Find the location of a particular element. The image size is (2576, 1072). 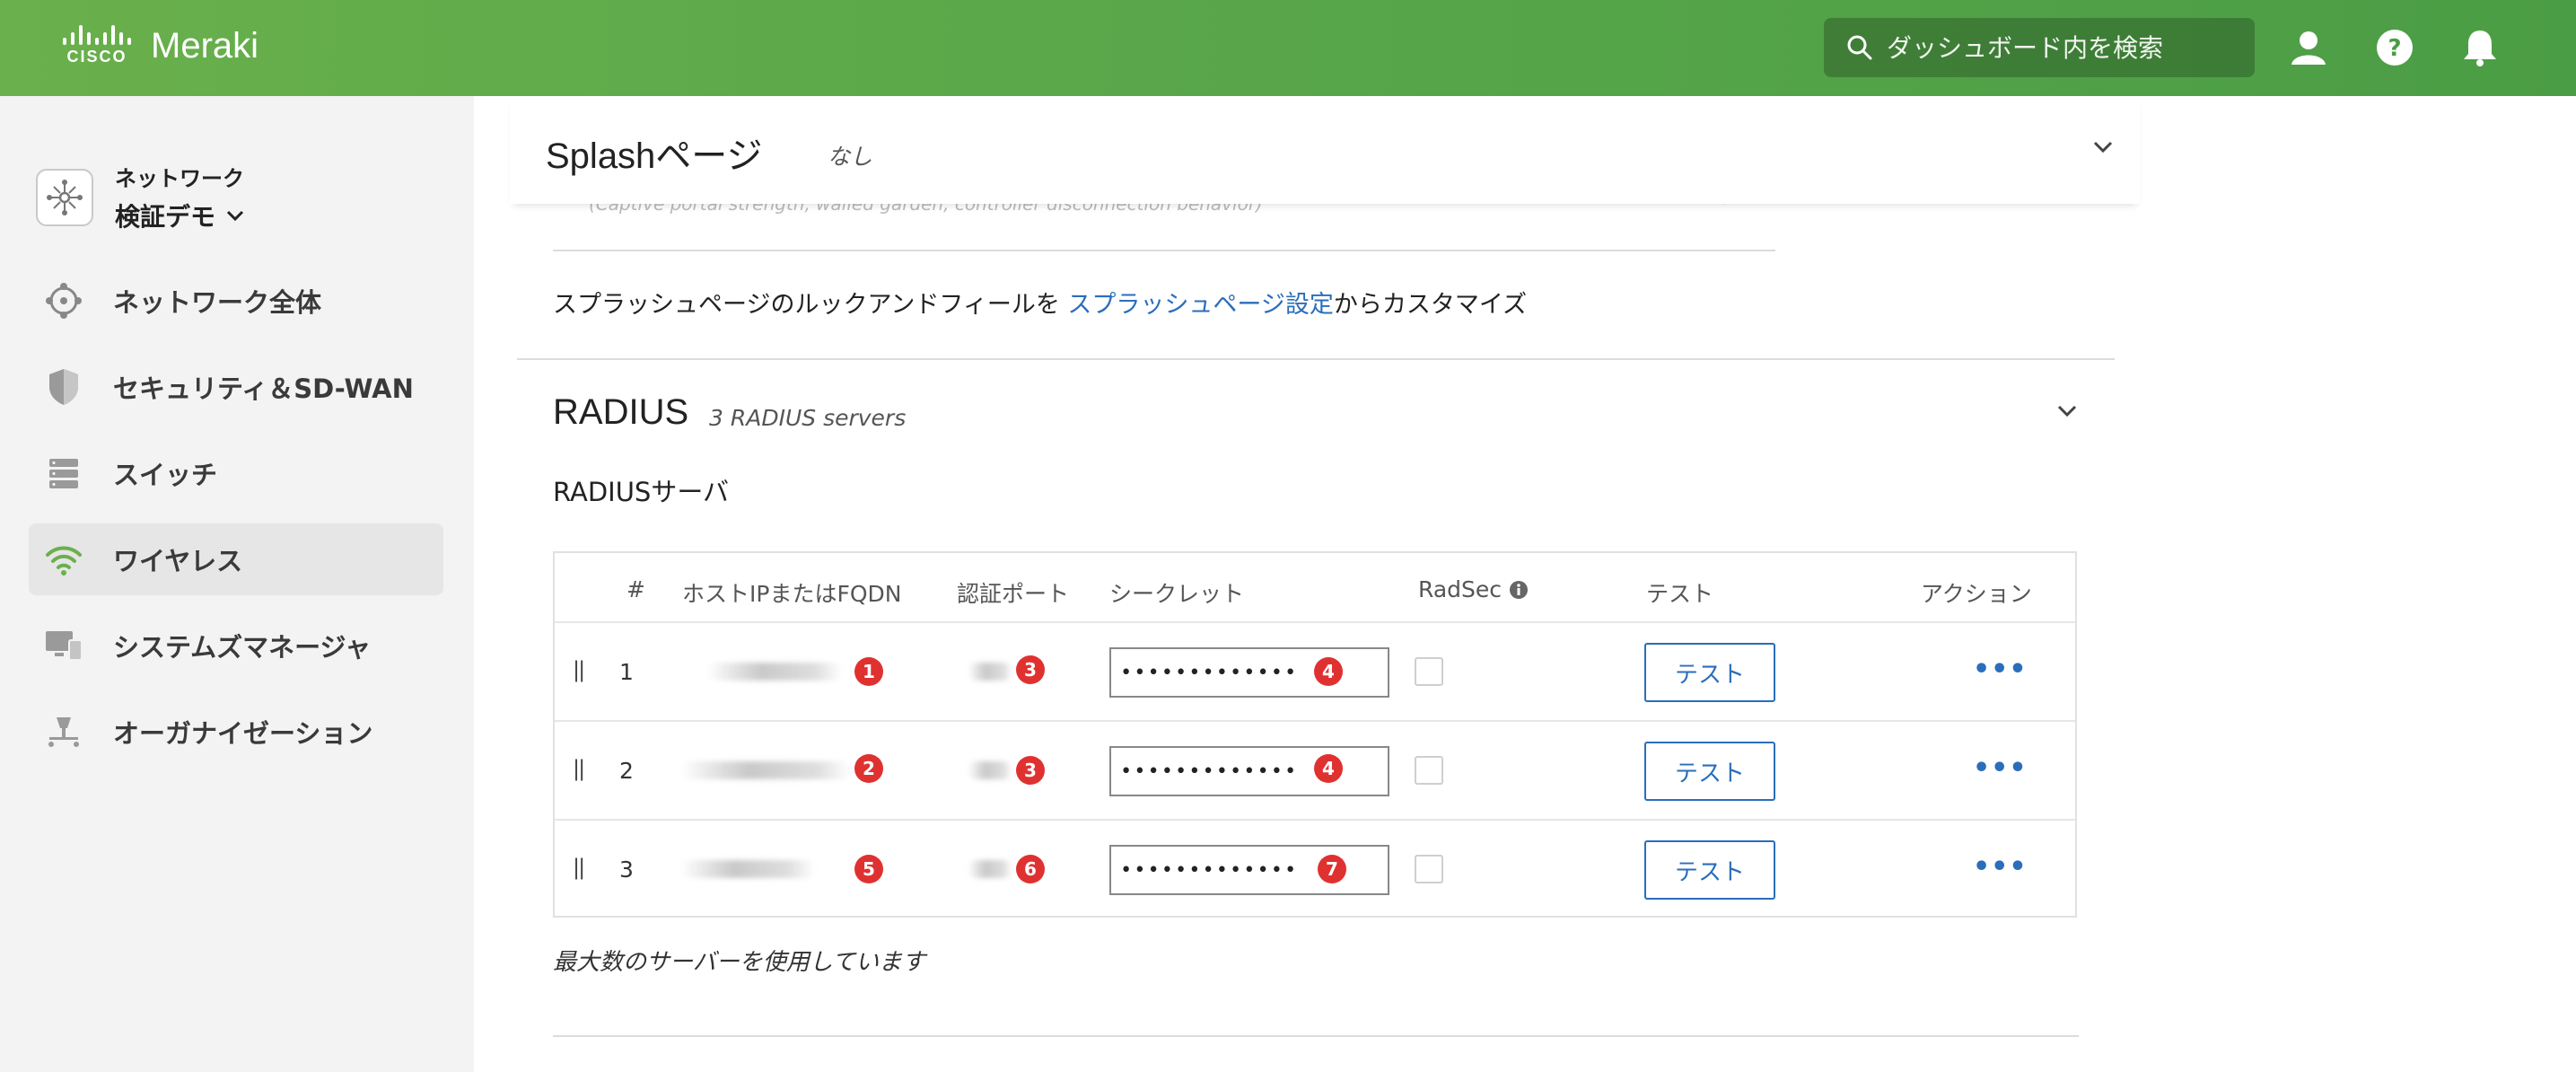

table-row: || 2 2 3 4 テスト ••• is located at coordinates (1315, 769).